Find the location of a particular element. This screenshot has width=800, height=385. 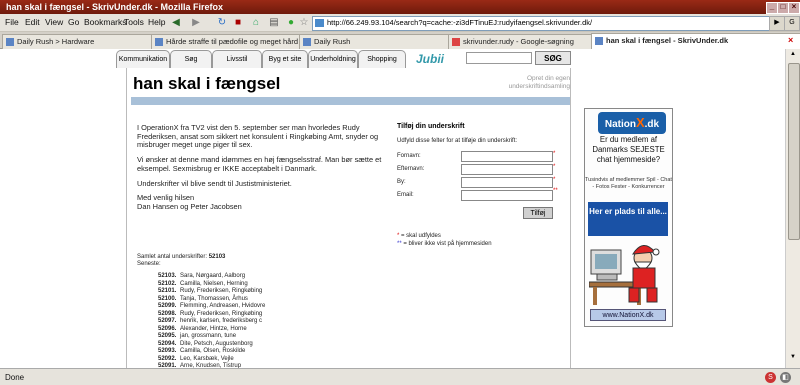

home-icon: ⌂ is located at coordinates (256, 23).